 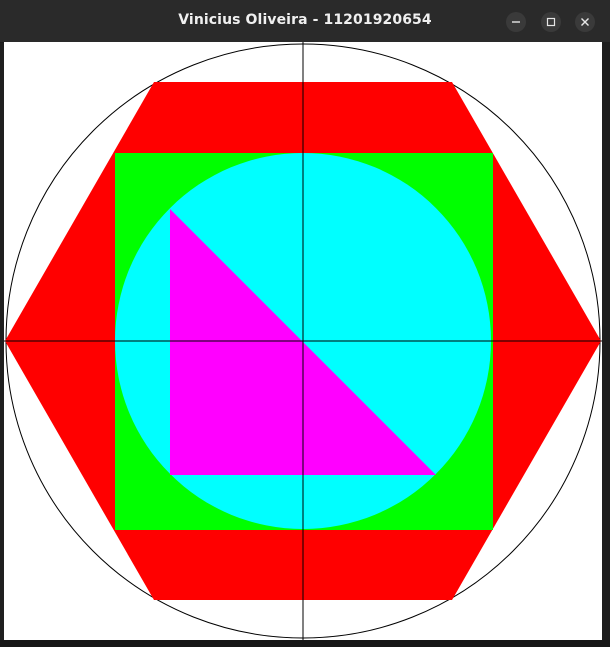 I want to click on maximize-icon, so click(x=551, y=22).